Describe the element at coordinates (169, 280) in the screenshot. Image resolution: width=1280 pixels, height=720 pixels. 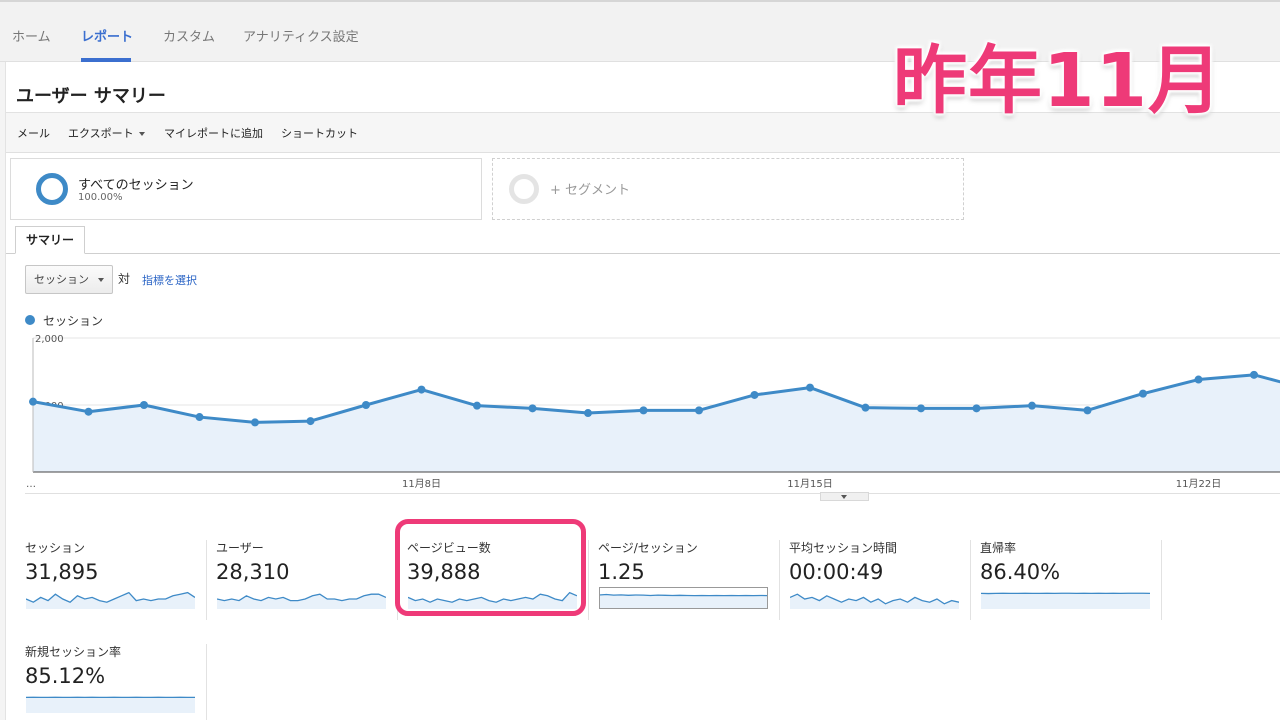
I see `select-metric-link: 指標を選択` at that location.